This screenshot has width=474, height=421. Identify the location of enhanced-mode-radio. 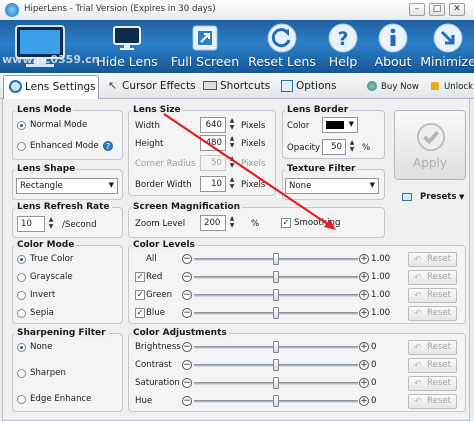
(21, 146).